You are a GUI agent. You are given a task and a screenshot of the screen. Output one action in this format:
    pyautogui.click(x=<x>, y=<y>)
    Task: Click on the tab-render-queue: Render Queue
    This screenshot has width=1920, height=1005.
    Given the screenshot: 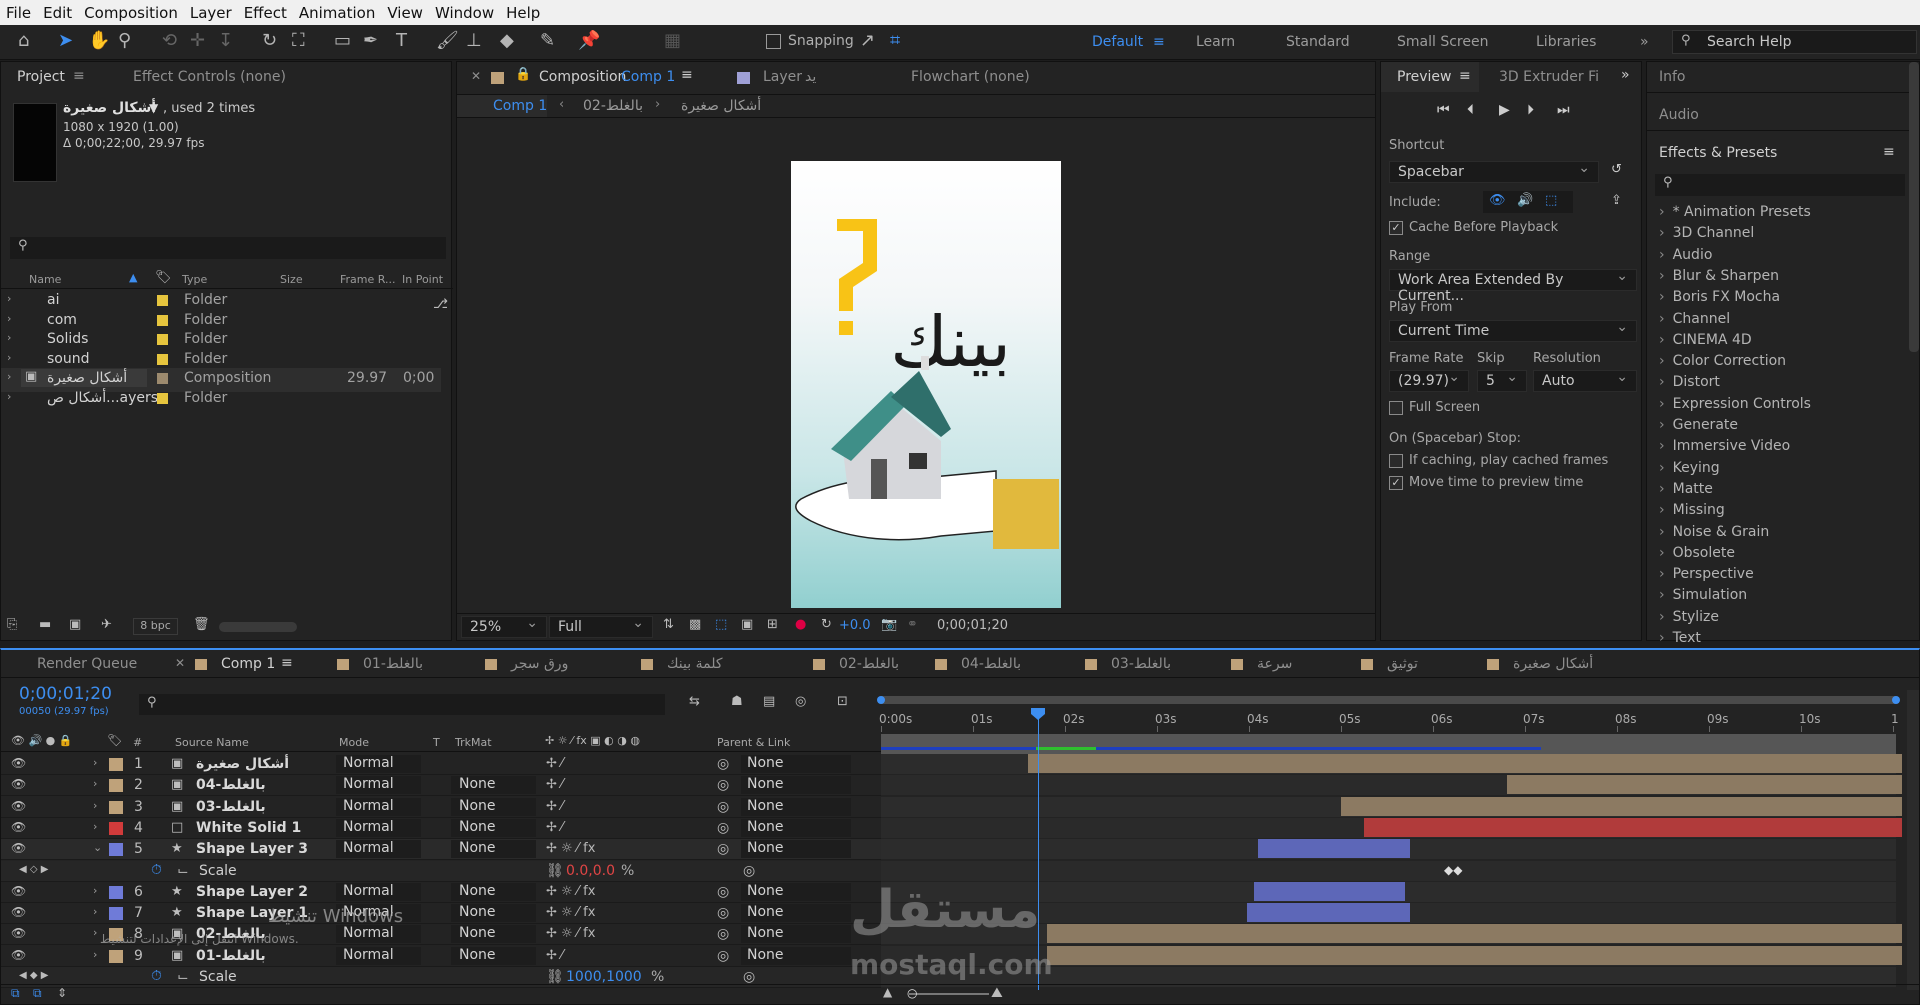 What is the action you would take?
    pyautogui.click(x=87, y=664)
    